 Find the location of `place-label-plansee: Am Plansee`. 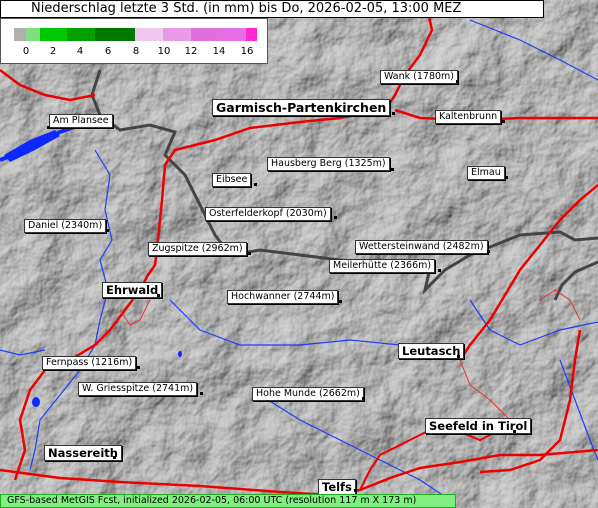

place-label-plansee: Am Plansee is located at coordinates (81, 121).